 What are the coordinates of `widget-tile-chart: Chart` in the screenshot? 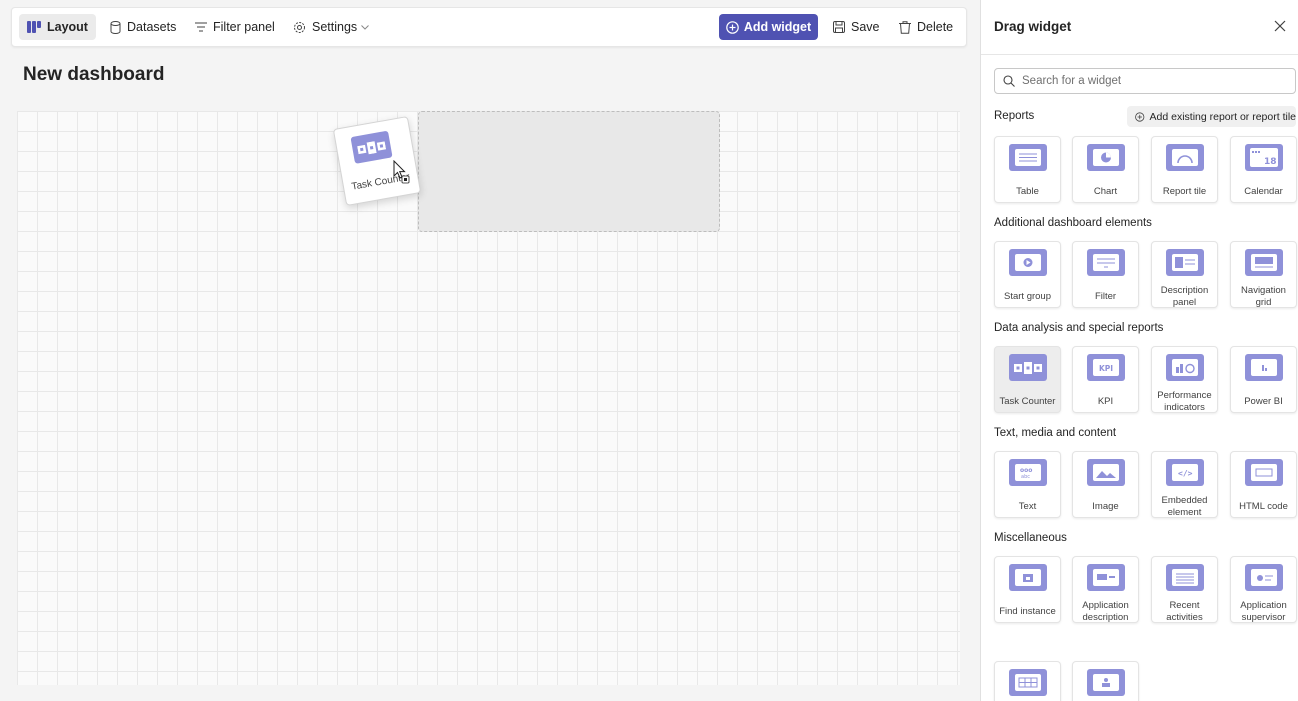 It's located at (1105, 169).